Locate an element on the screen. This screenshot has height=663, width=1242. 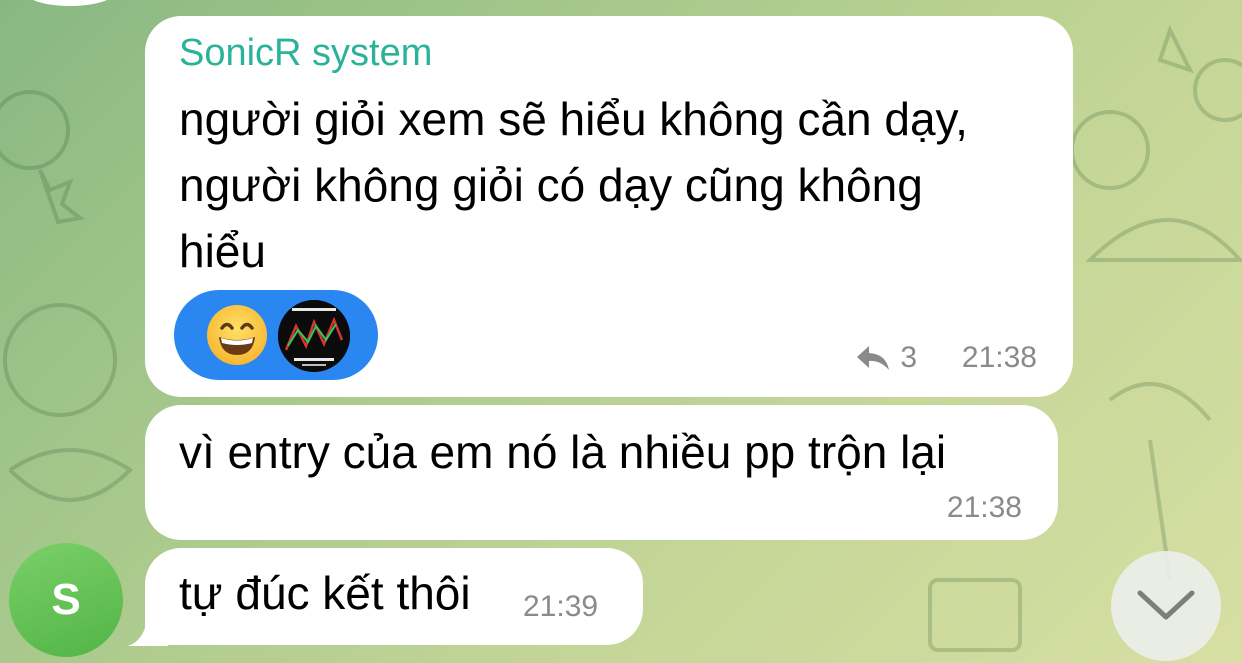
reply-arrow-icon is located at coordinates (873, 358).